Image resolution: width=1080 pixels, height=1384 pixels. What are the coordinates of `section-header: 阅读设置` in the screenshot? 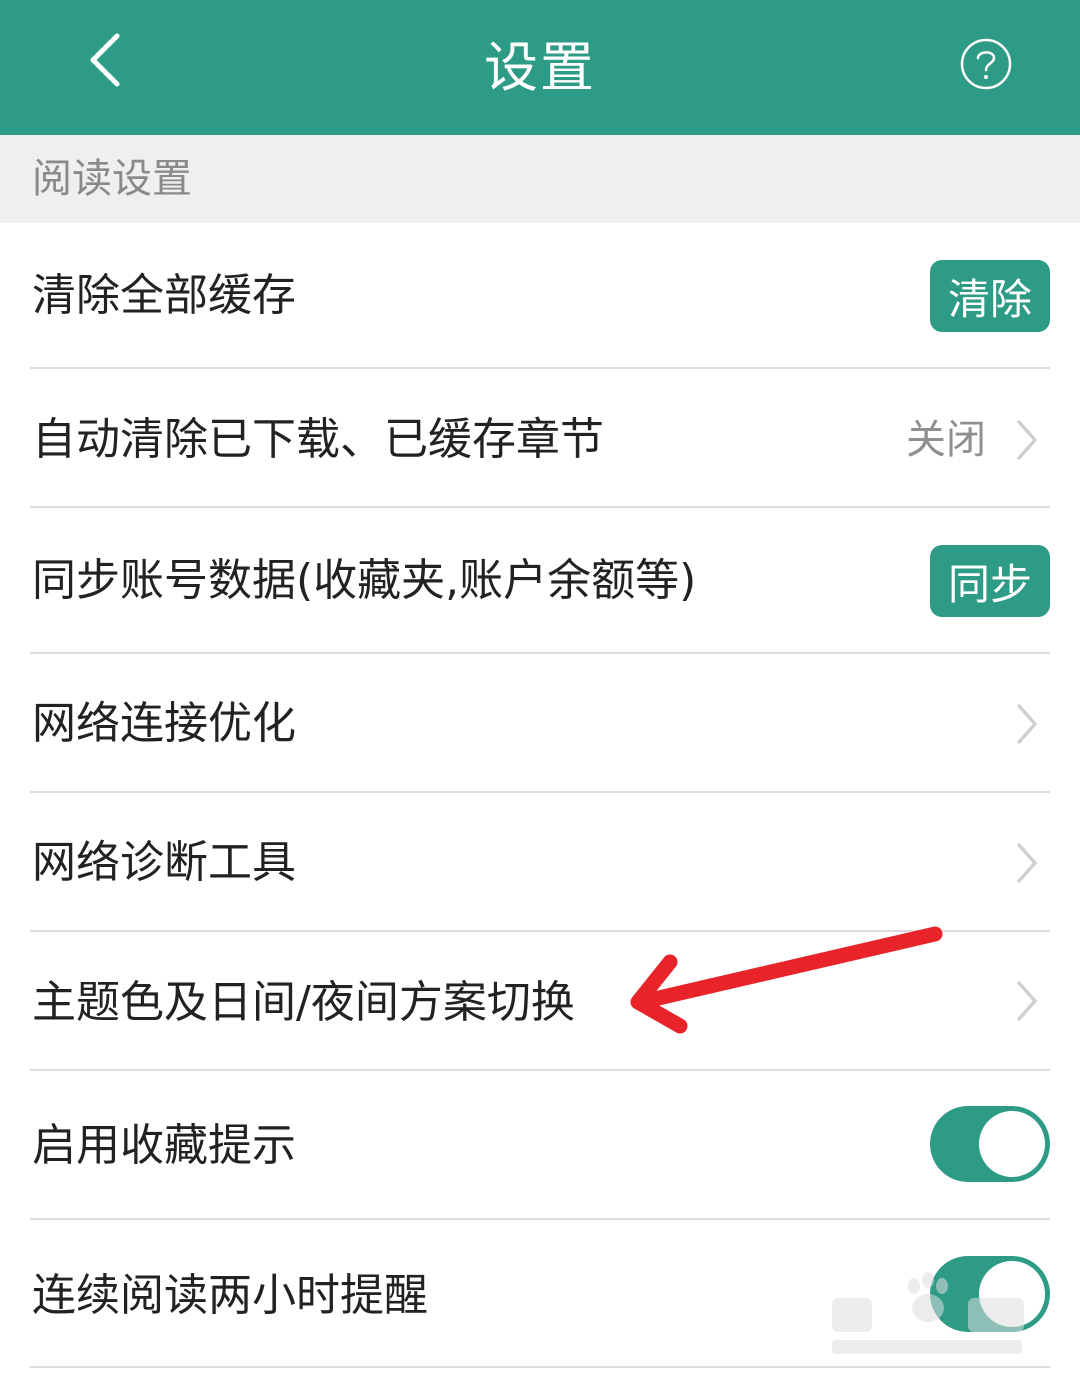 It's located at (540, 179).